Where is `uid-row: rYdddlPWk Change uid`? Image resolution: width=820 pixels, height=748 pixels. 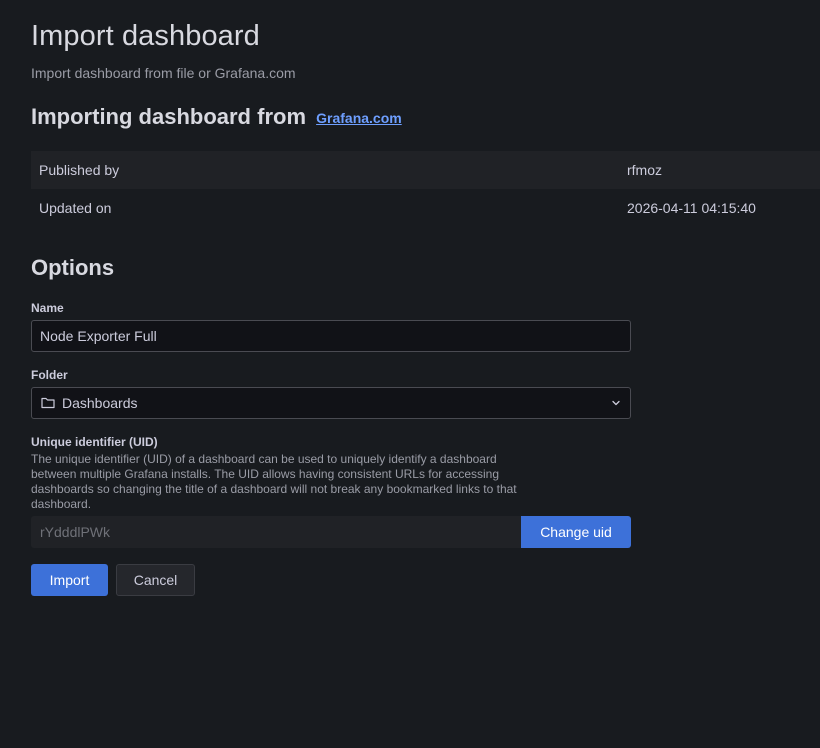
uid-row: rYdddlPWk Change uid is located at coordinates (331, 532).